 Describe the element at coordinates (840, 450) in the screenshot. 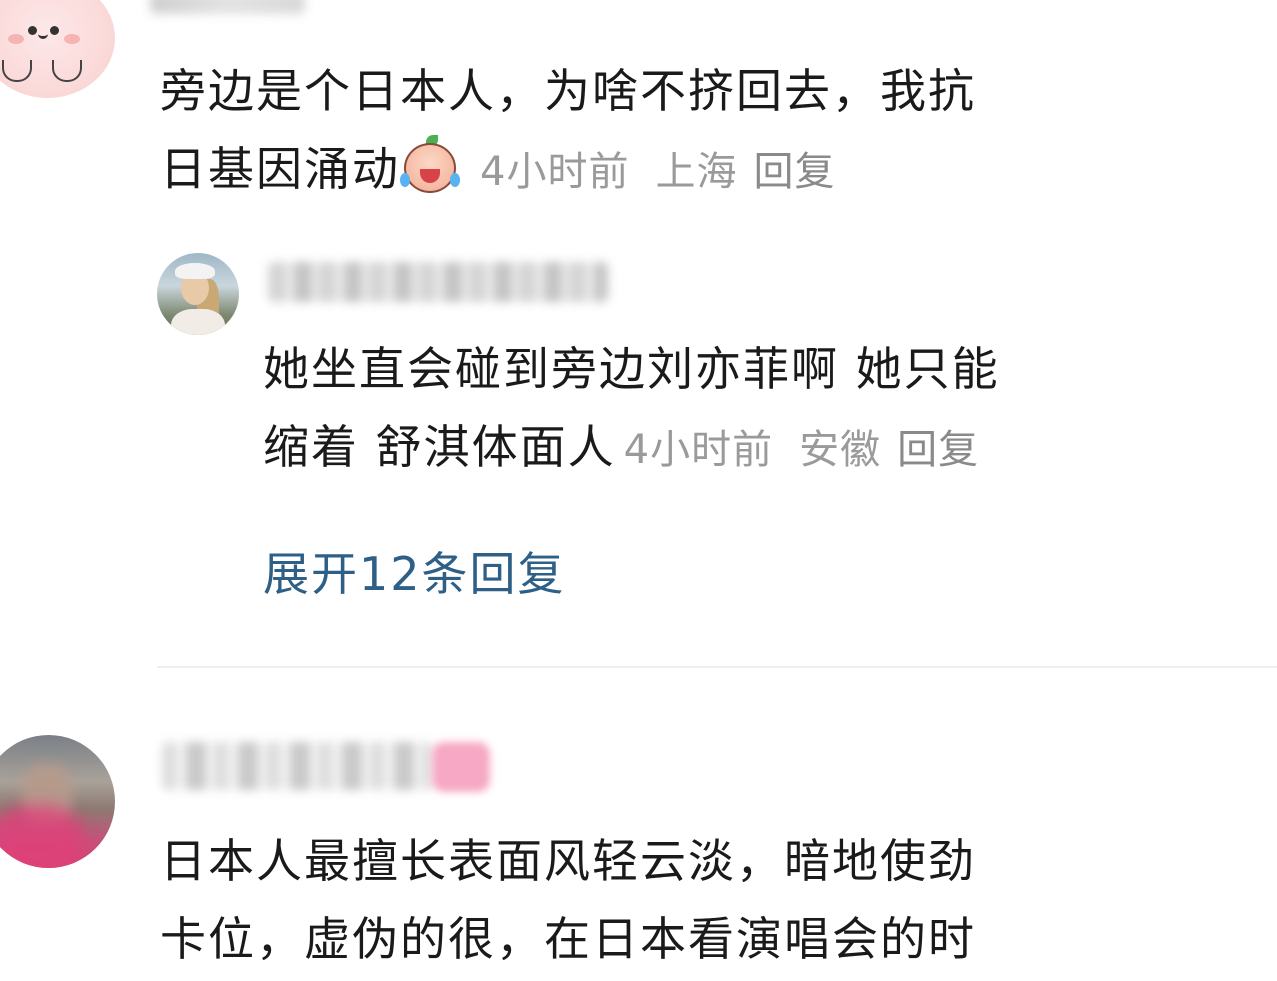

I see `reply-location: 安徽` at that location.